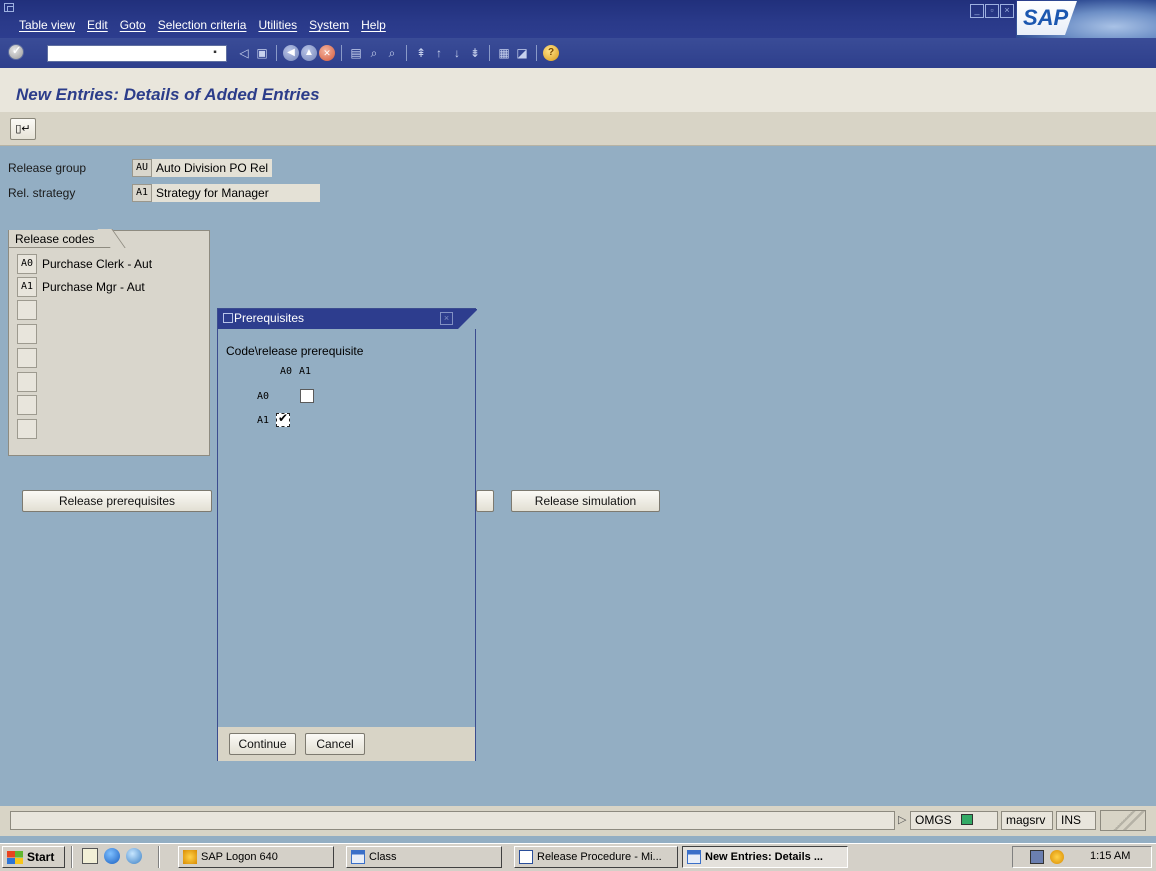 This screenshot has width=1156, height=871. What do you see at coordinates (239, 857) in the screenshot?
I see `taskbar-sap-logon-label: SAP Logon 640` at bounding box center [239, 857].